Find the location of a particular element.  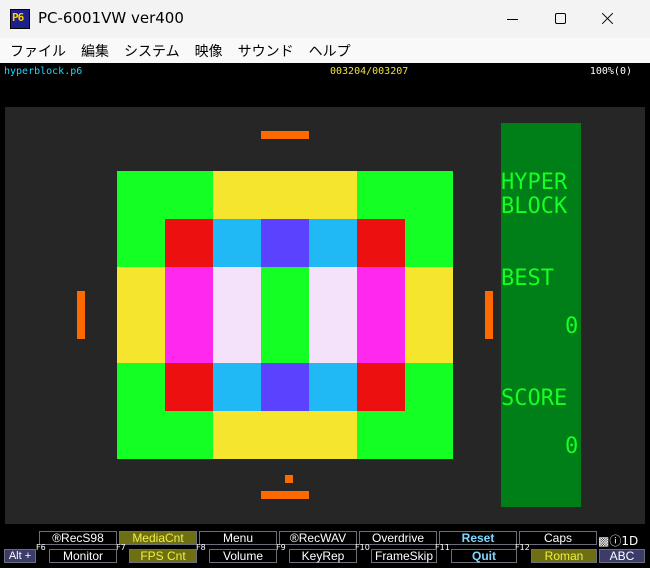

ball is located at coordinates (289, 479).